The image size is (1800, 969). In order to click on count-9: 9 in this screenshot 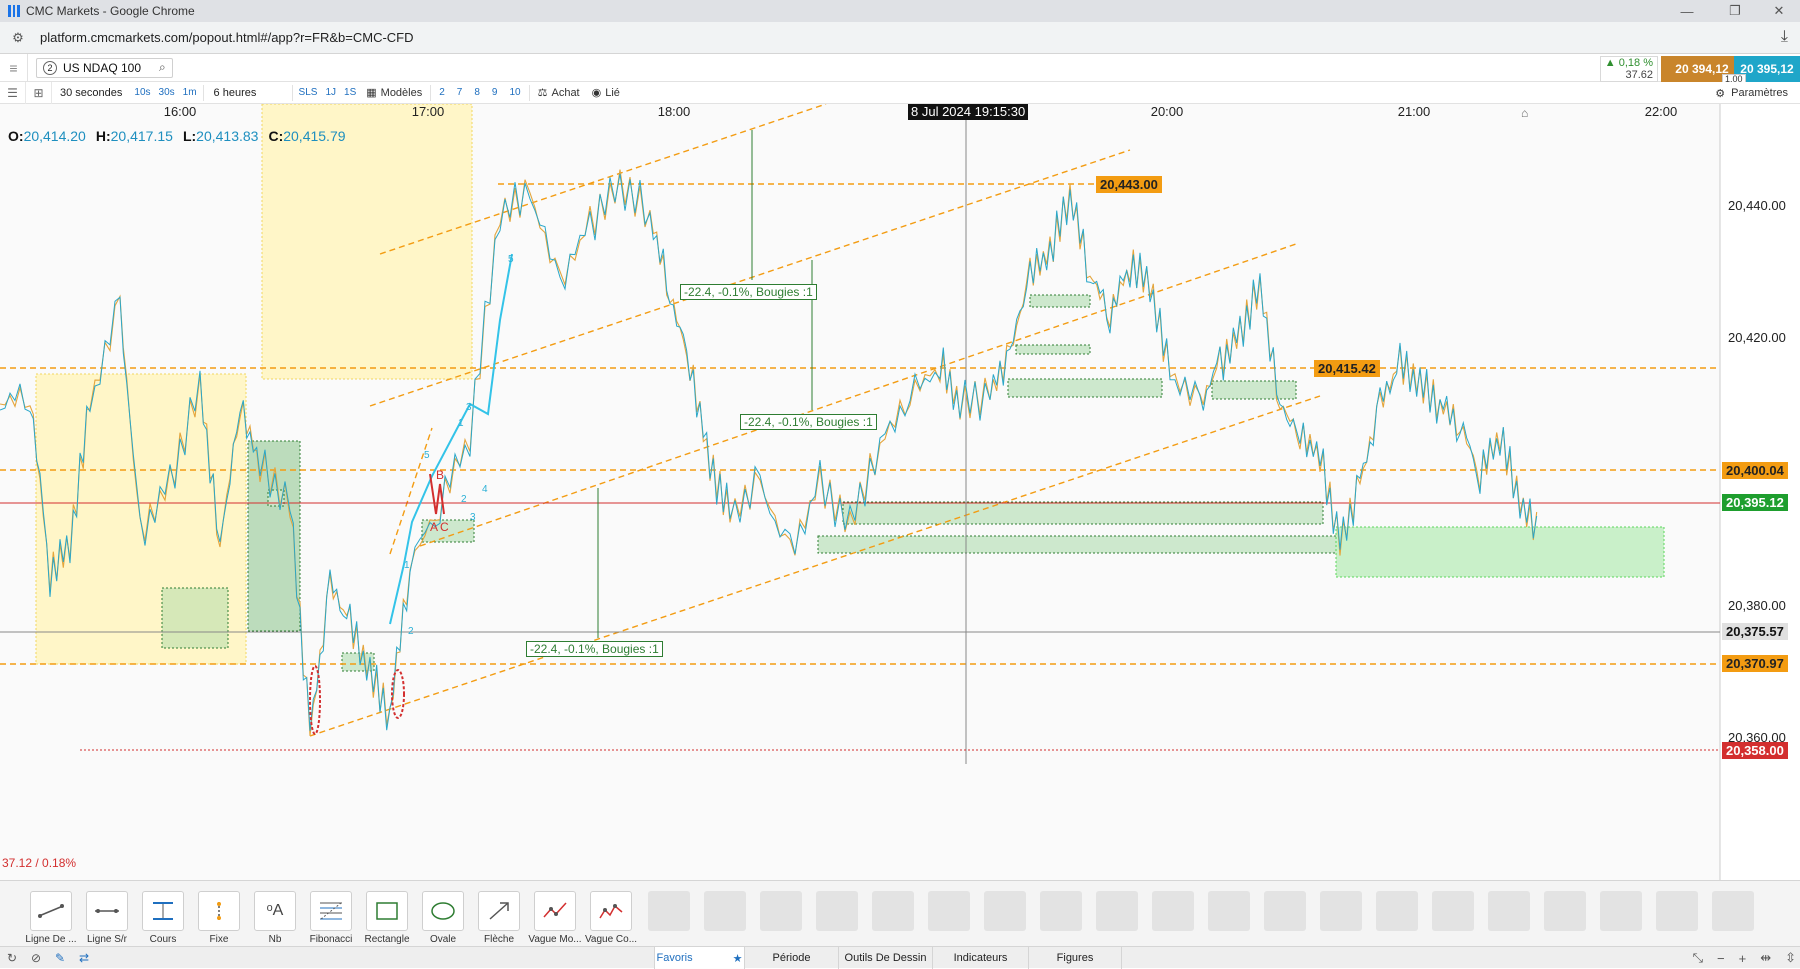, I will do `click(495, 92)`.